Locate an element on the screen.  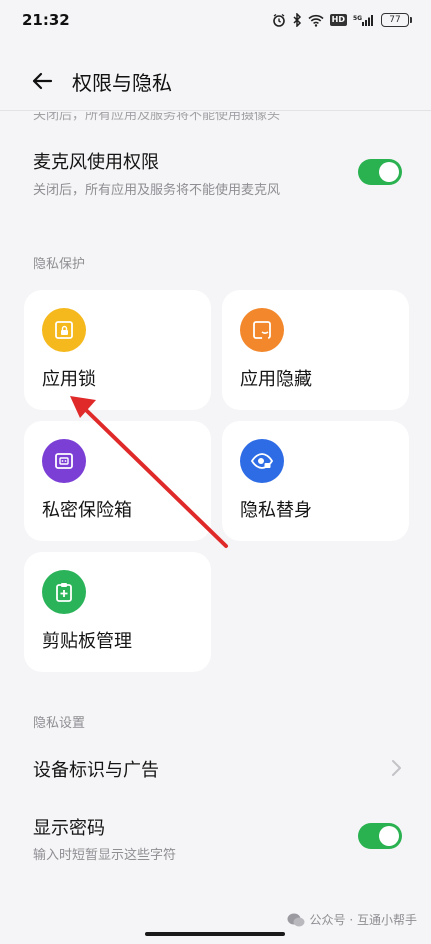
annotation-arrow is located at coordinates (149, 472).